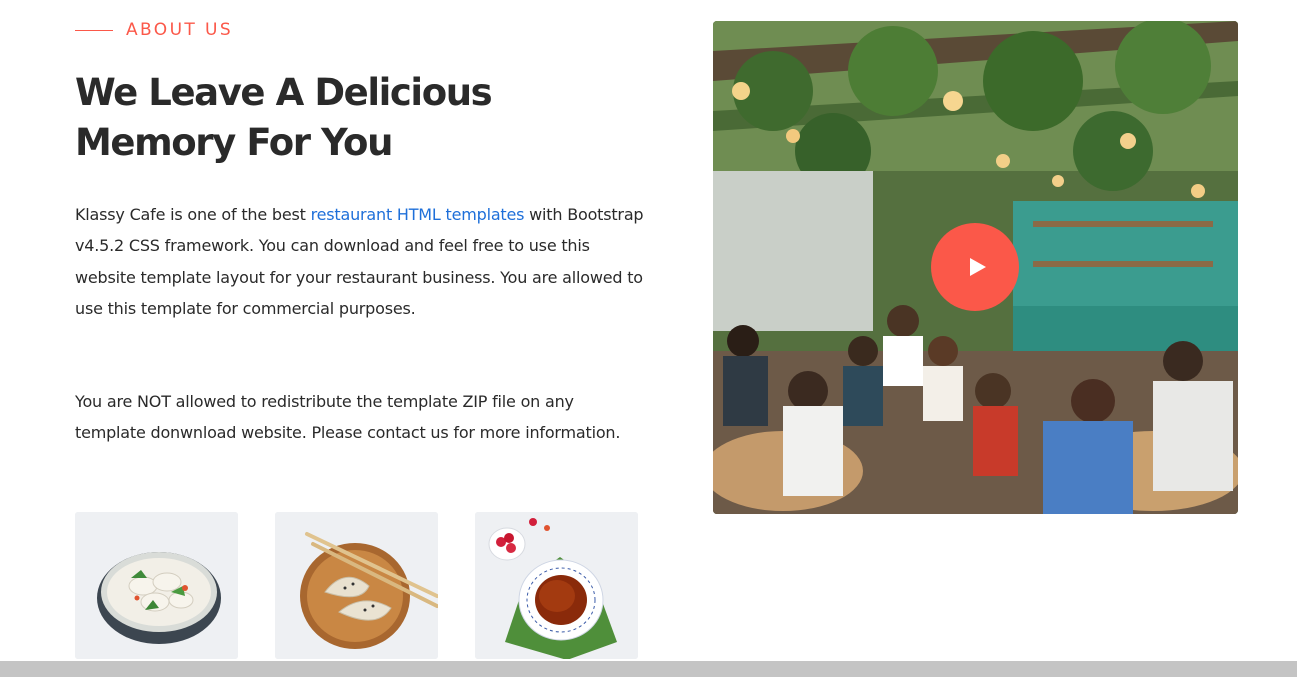 This screenshot has width=1297, height=677. Describe the element at coordinates (418, 214) in the screenshot. I see `restaurant-templates-link: restaurant HTML templates` at that location.